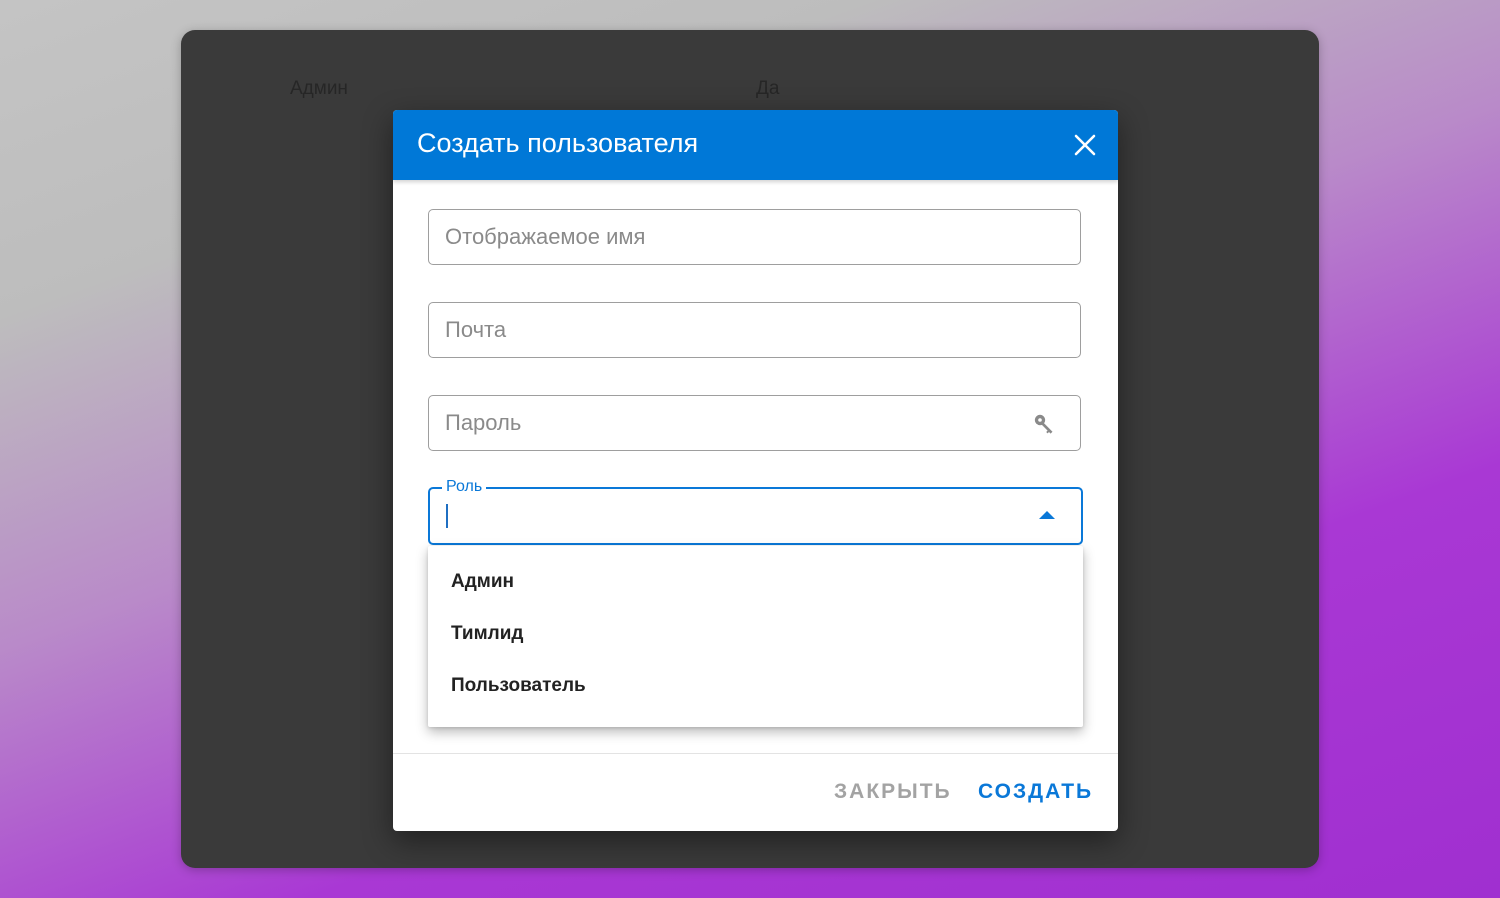 The height and width of the screenshot is (898, 1500). I want to click on display-name-field, so click(754, 237).